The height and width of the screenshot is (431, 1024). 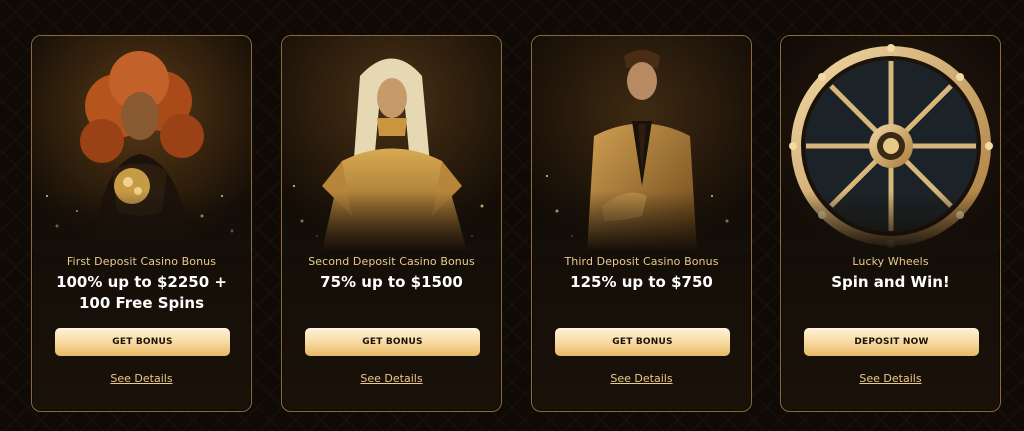 I want to click on fortune-wheel-icon, so click(x=890, y=143).